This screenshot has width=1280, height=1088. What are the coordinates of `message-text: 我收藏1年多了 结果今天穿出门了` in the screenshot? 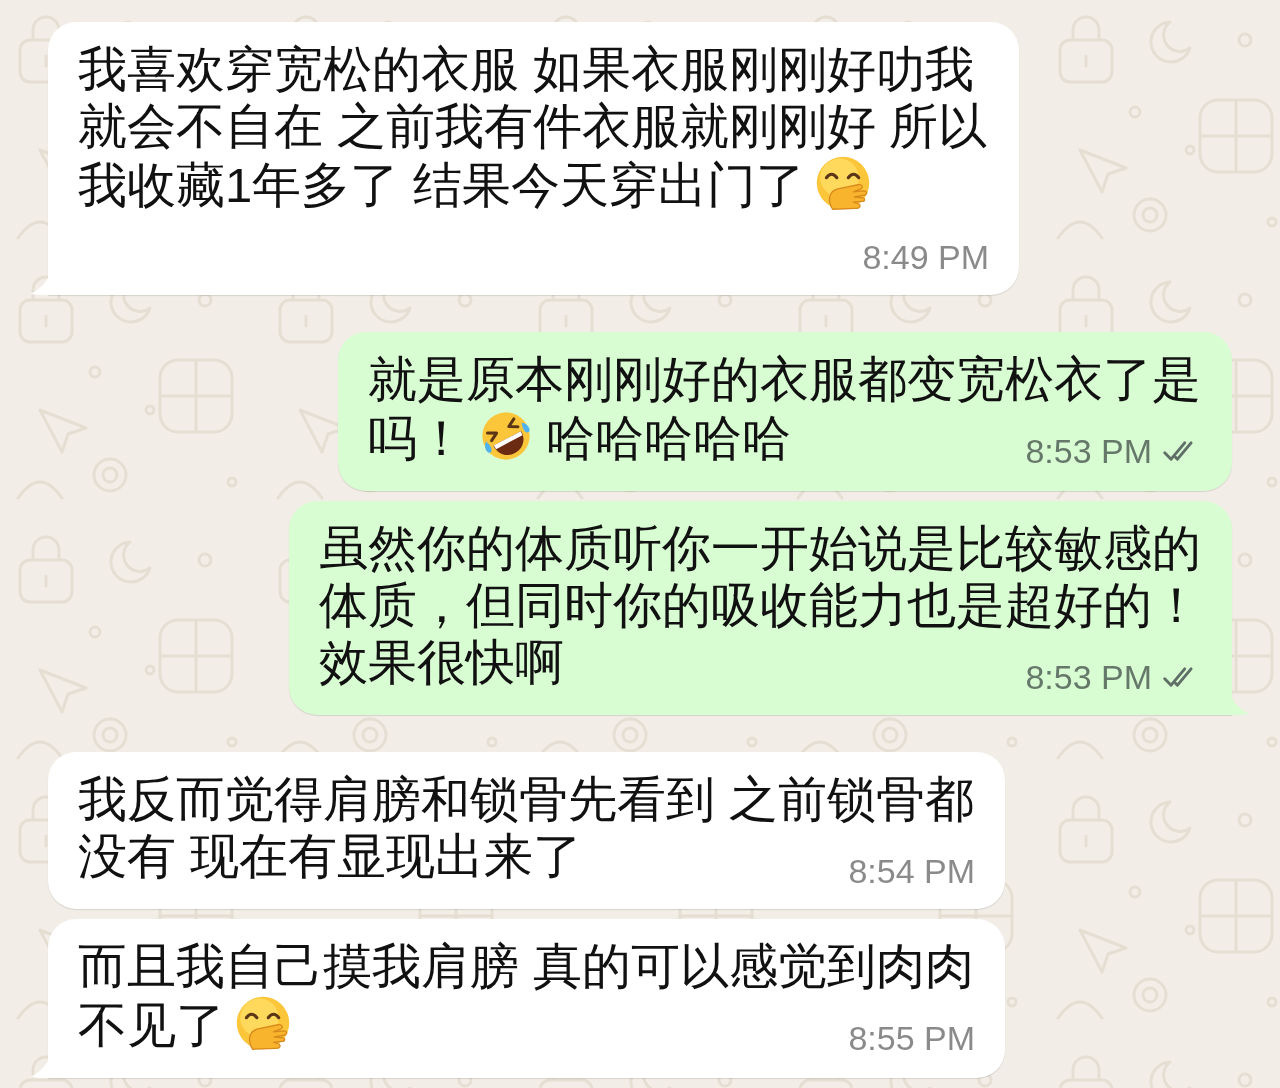 It's located at (441, 185).